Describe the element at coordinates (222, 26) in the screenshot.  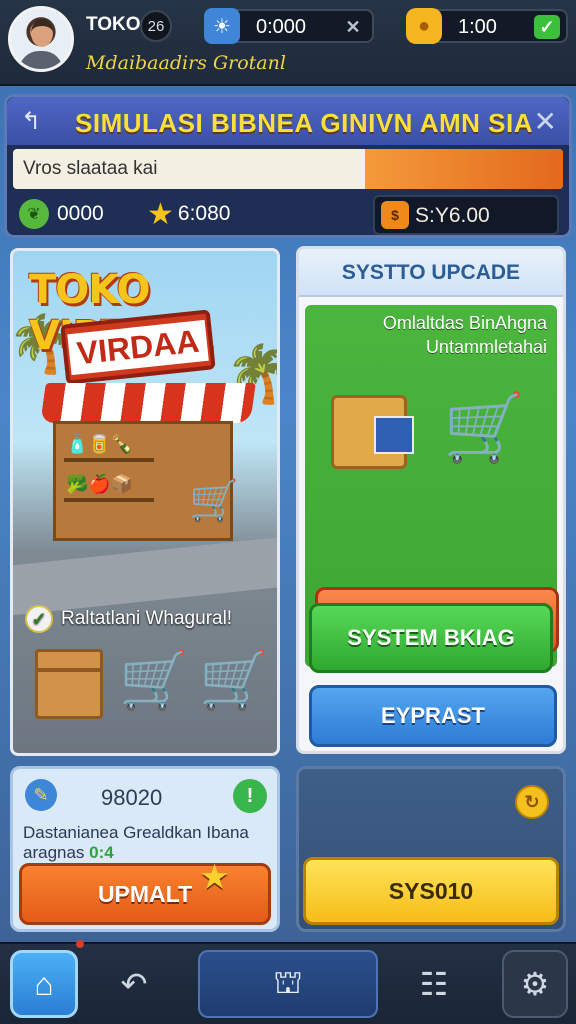
I see `weather-icon: ☀` at that location.